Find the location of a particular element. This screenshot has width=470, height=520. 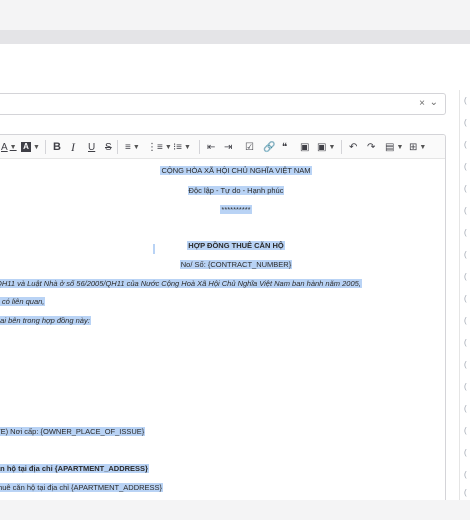

quote-icon: ❝ is located at coordinates (284, 147).